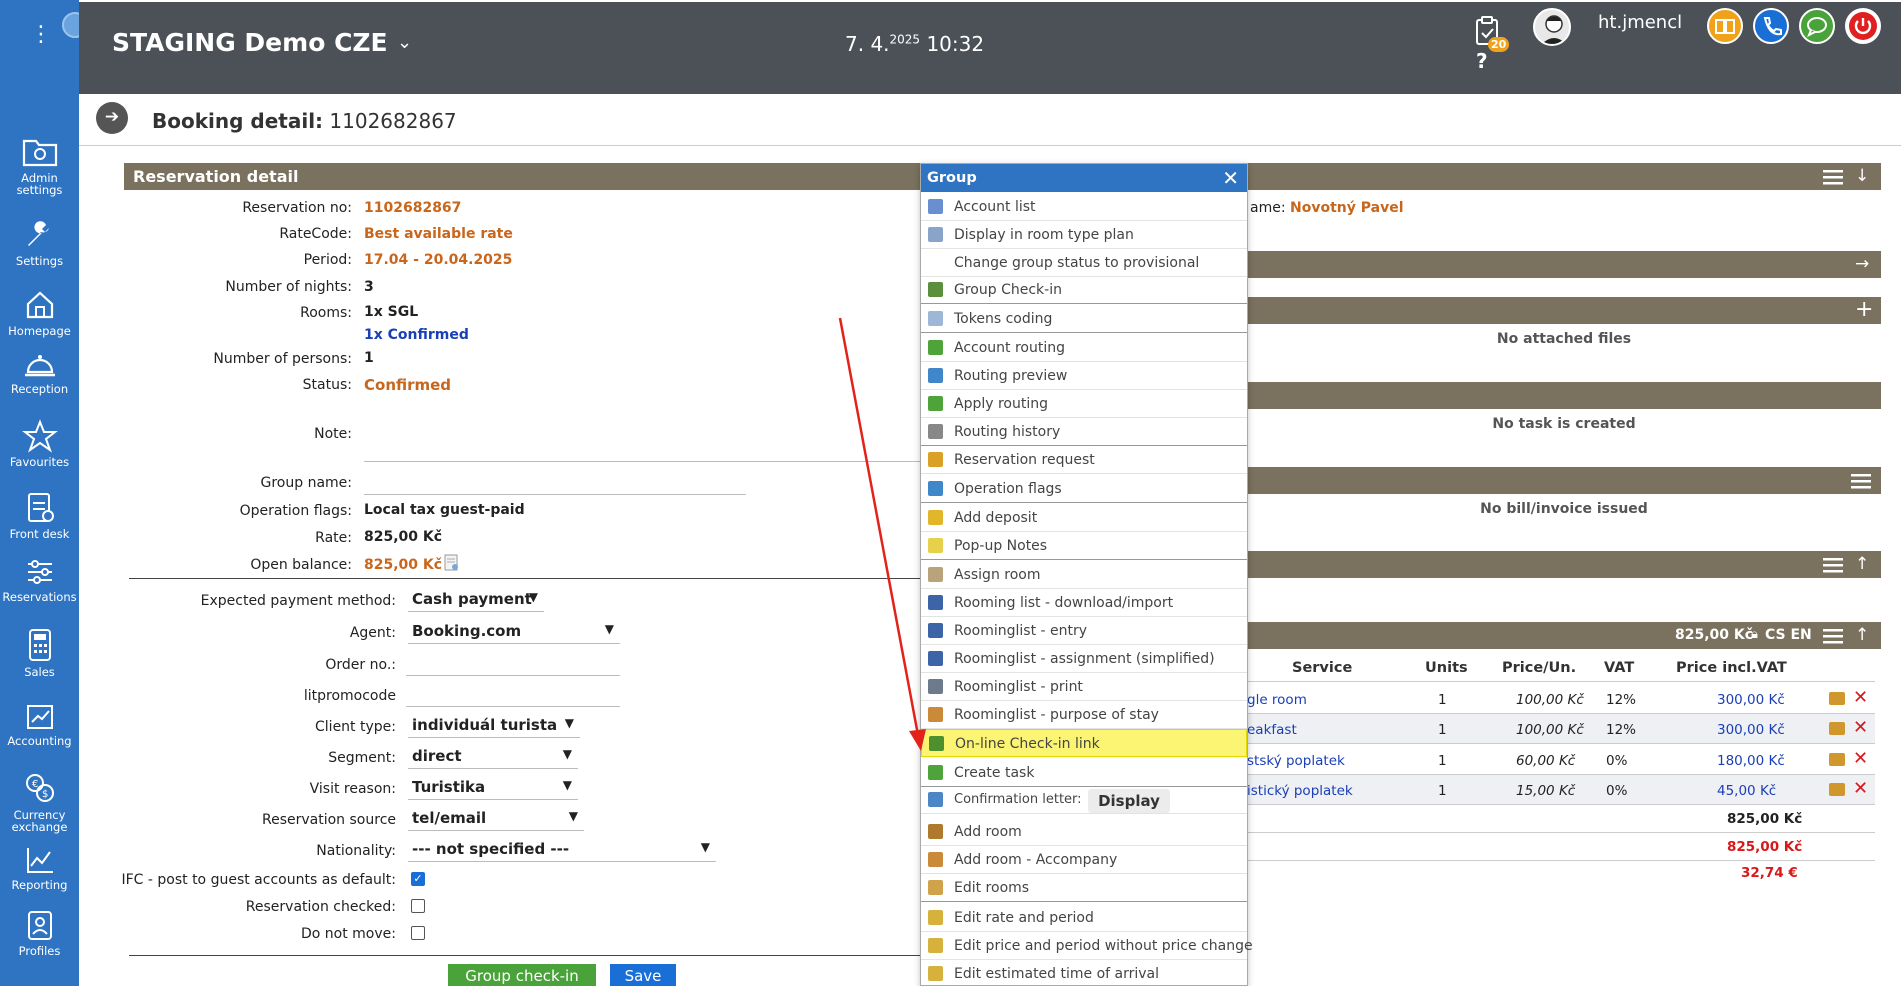  I want to click on chat-icon, so click(1817, 26).